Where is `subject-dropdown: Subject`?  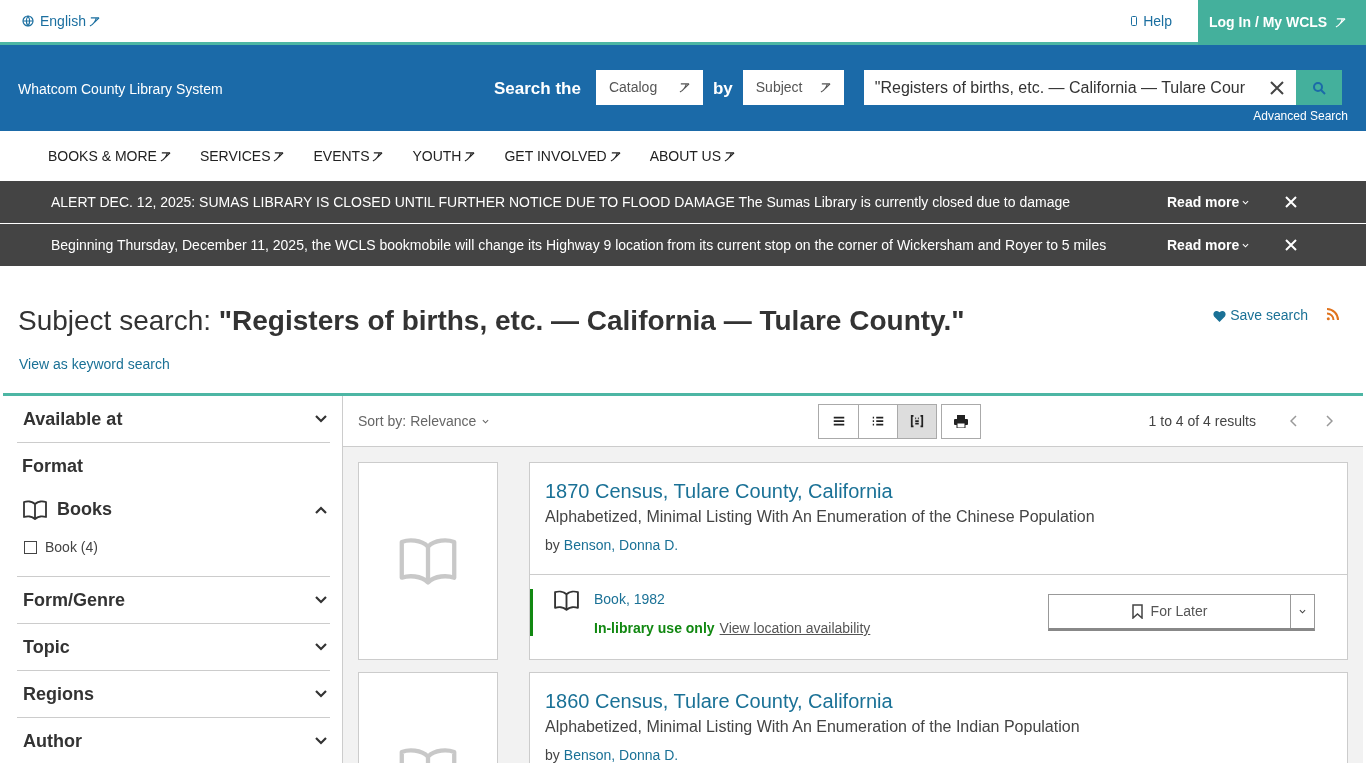 subject-dropdown: Subject is located at coordinates (793, 87).